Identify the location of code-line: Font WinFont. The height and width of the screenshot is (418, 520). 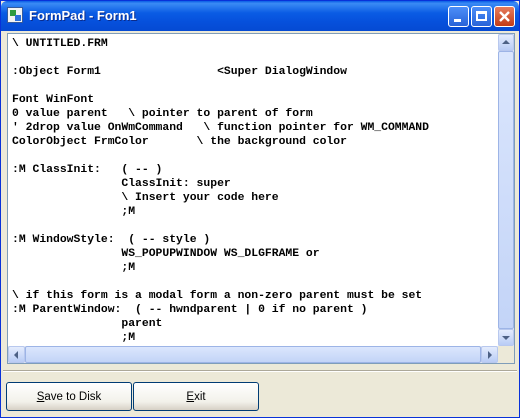
(255, 100).